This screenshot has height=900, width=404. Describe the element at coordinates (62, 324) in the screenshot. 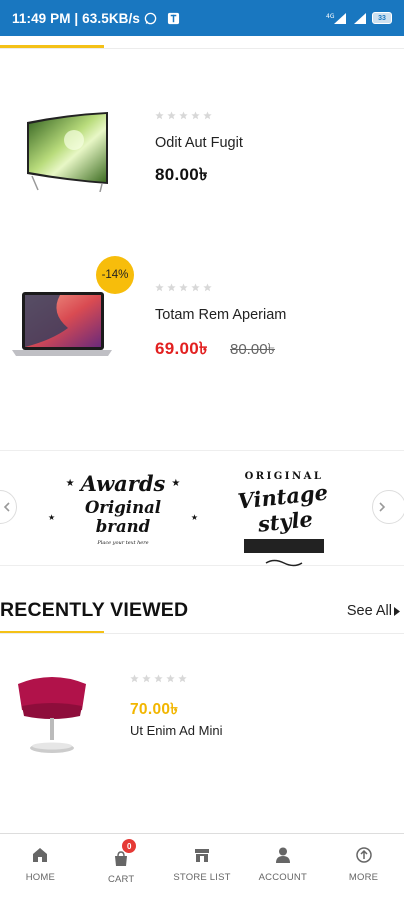

I see `product-image-laptop` at that location.